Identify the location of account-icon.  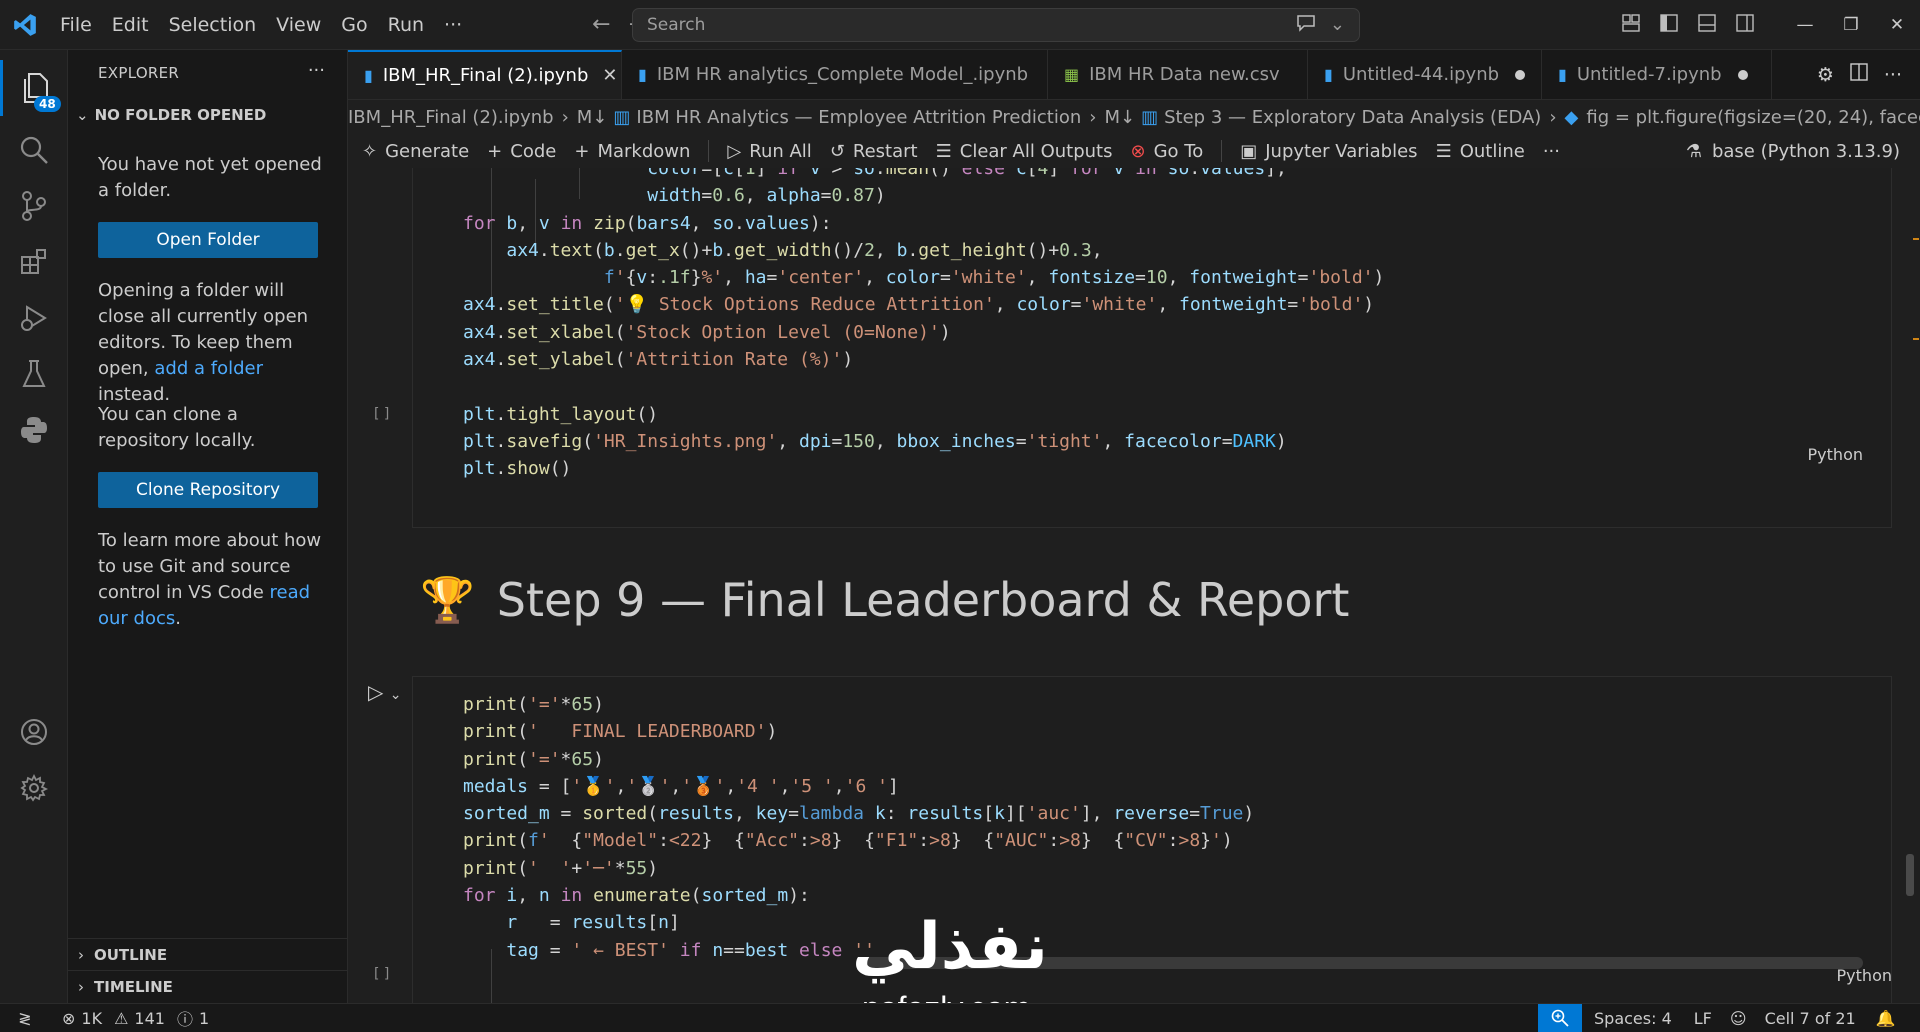
(34, 732).